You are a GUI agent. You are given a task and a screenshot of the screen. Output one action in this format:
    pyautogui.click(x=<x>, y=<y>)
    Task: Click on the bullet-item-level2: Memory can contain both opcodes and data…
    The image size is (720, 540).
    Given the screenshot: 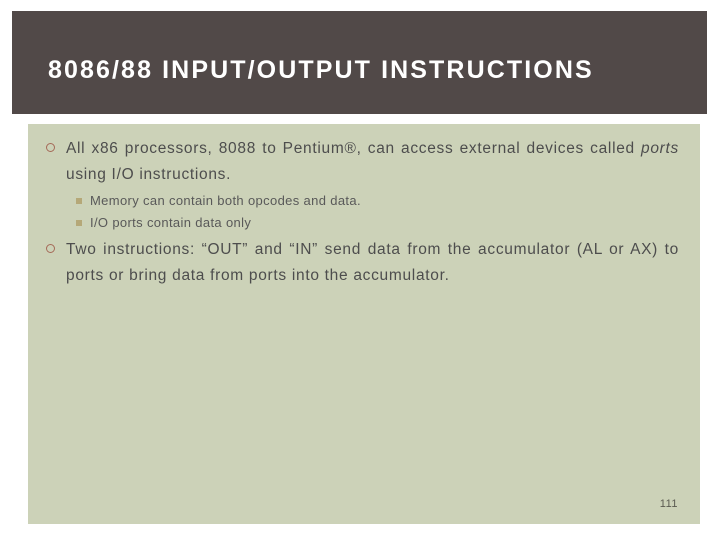 What is the action you would take?
    pyautogui.click(x=364, y=201)
    